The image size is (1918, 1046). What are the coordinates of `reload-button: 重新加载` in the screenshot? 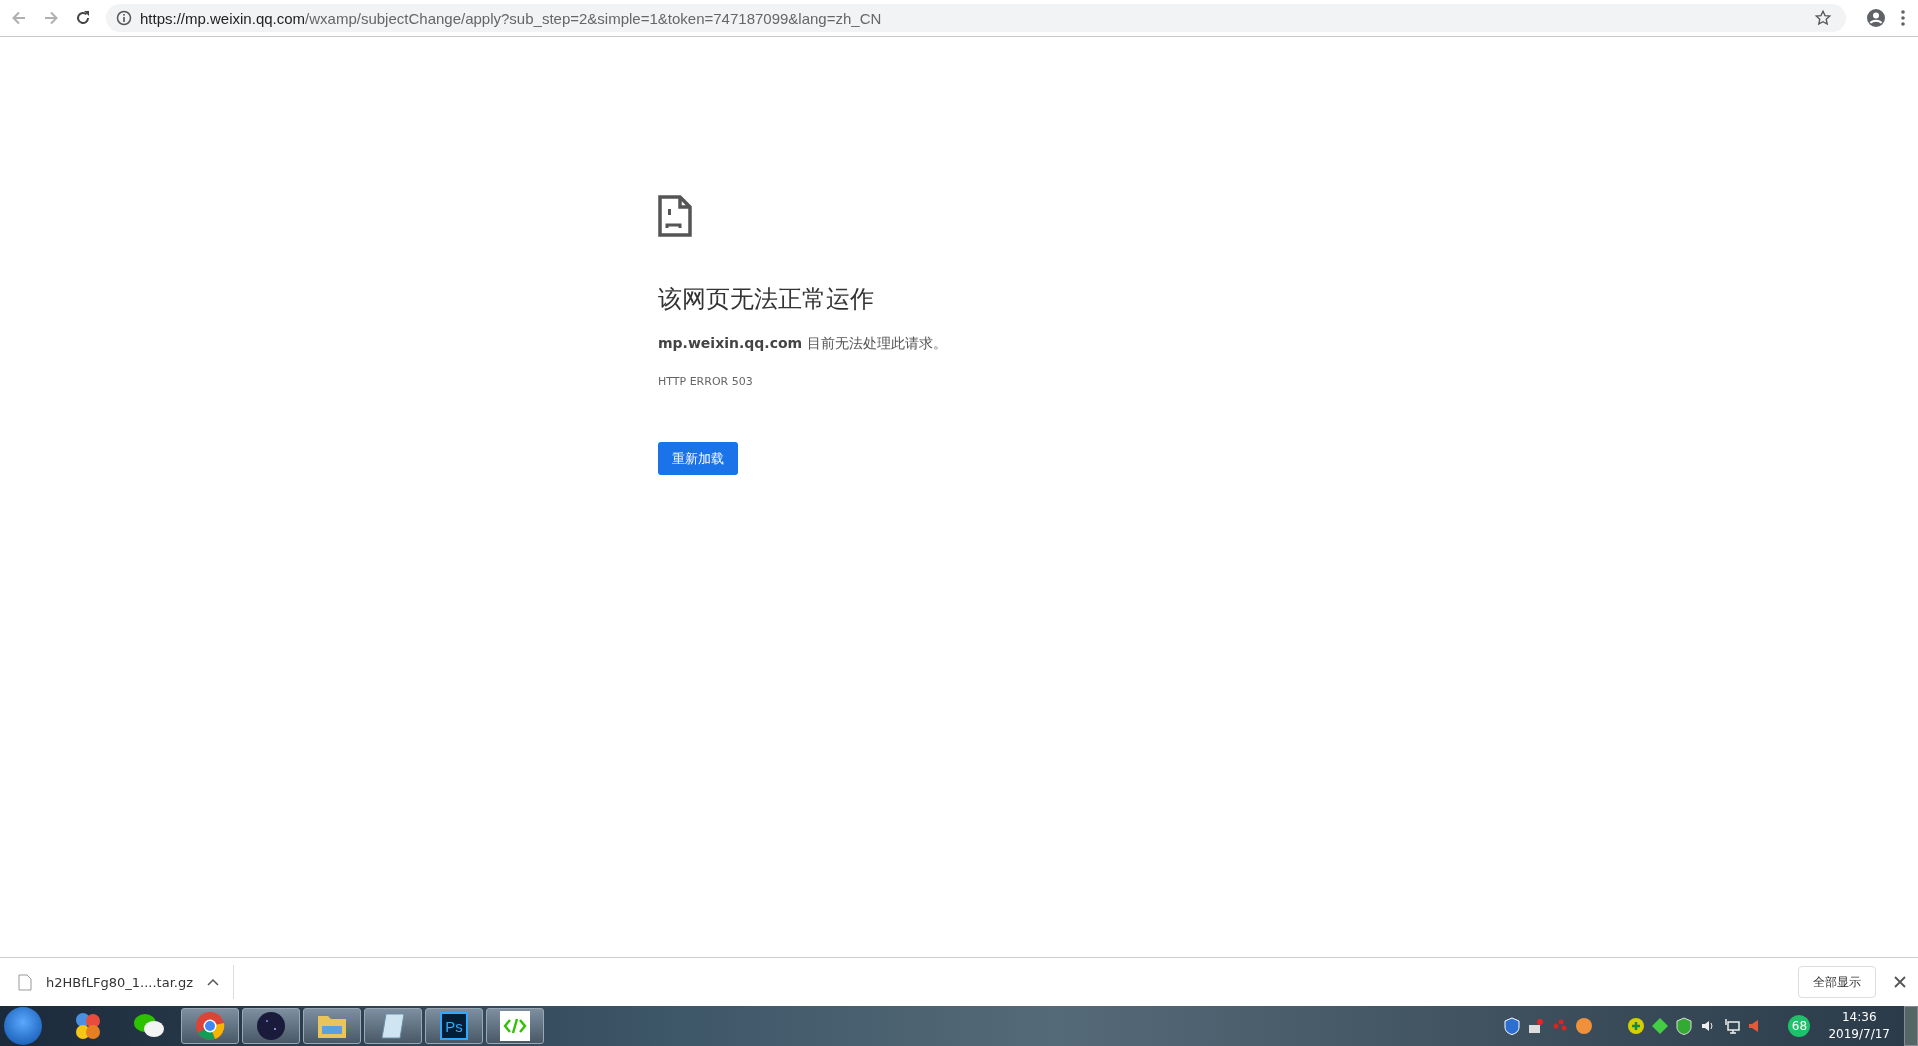 It's located at (698, 458).